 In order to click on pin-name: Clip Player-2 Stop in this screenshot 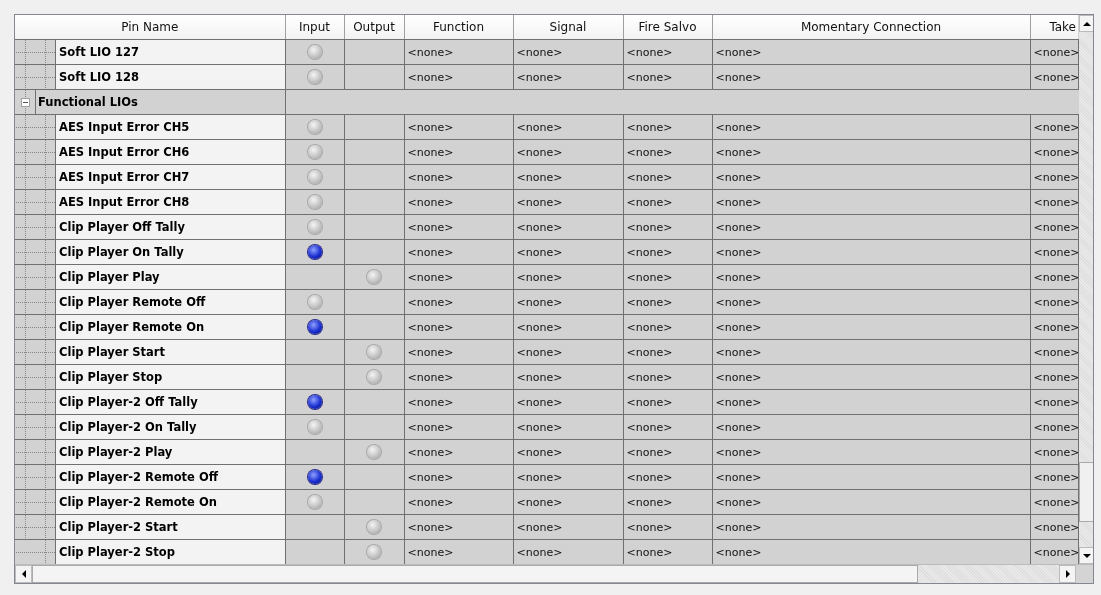, I will do `click(170, 552)`.